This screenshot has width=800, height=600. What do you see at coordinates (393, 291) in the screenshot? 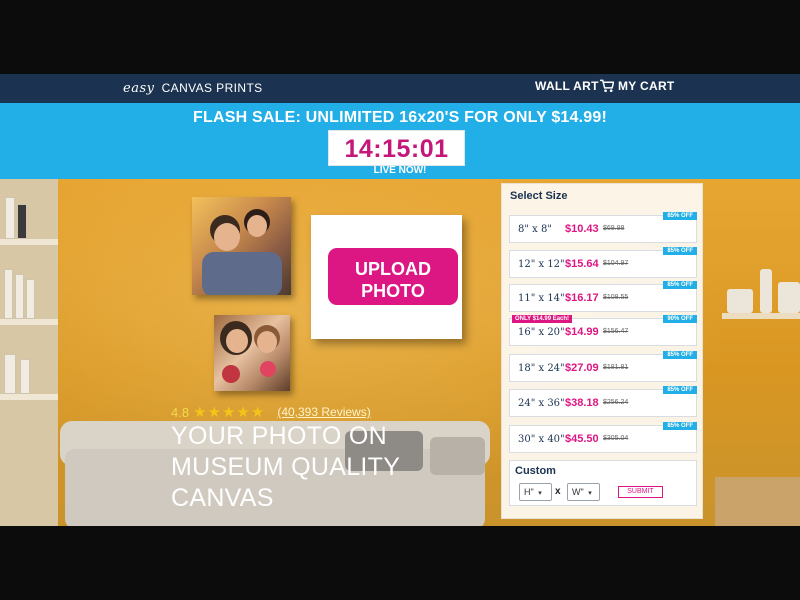
I see `upload-label-line2: PHOTO` at bounding box center [393, 291].